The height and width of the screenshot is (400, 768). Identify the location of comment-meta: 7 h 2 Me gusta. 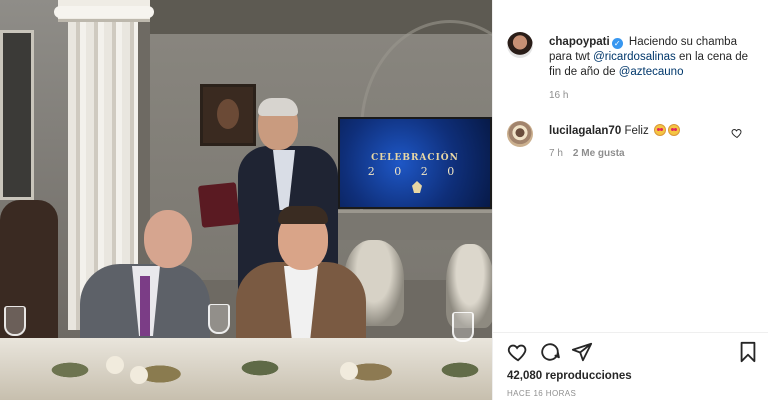
(587, 153).